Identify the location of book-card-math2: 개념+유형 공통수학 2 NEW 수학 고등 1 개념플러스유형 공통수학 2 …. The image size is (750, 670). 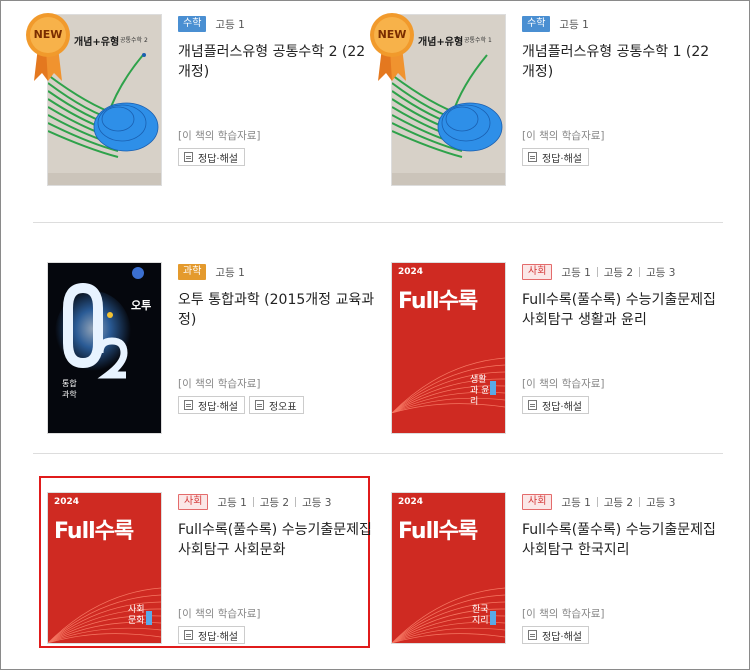
(202, 104).